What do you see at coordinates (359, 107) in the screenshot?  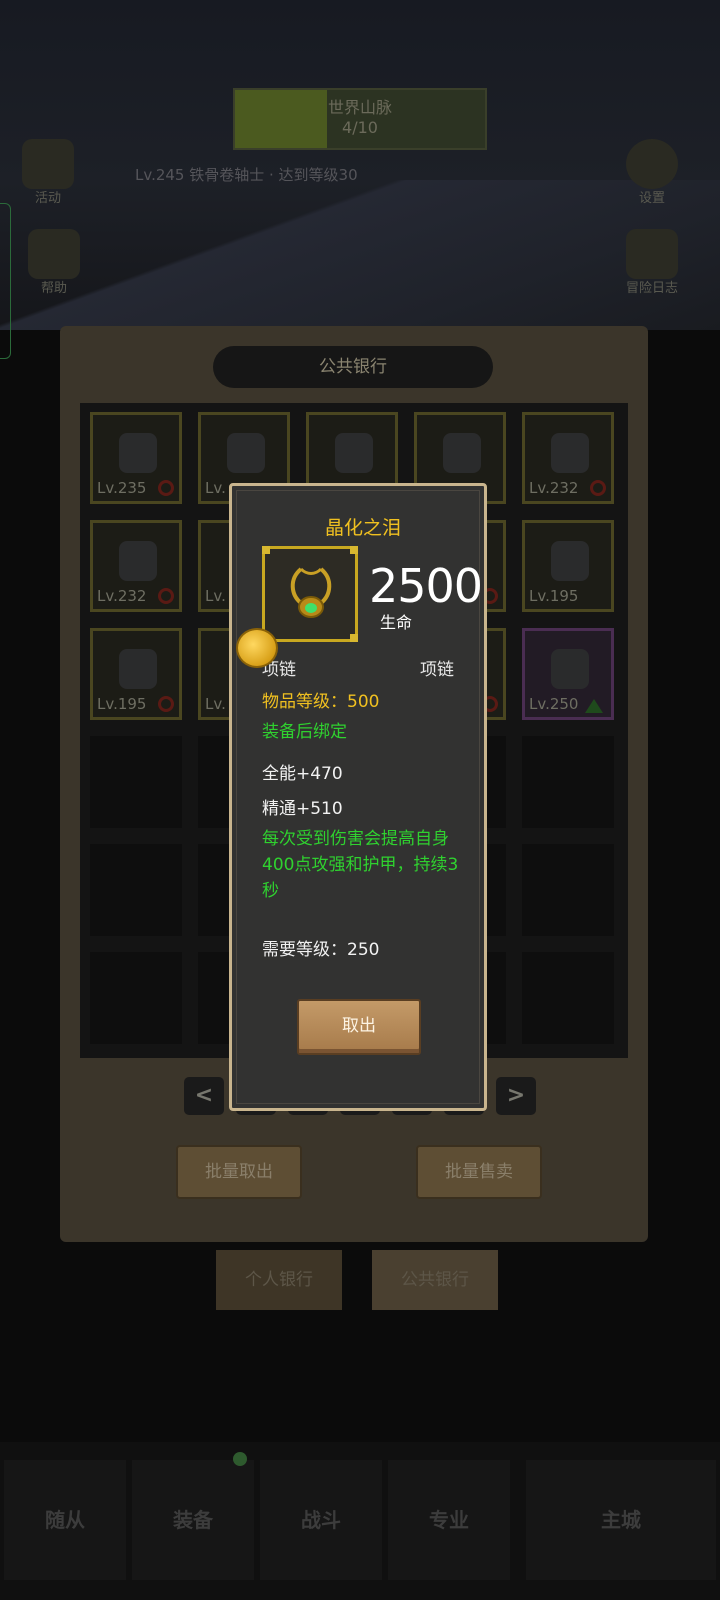 I see `quest-title: 世界山脉` at bounding box center [359, 107].